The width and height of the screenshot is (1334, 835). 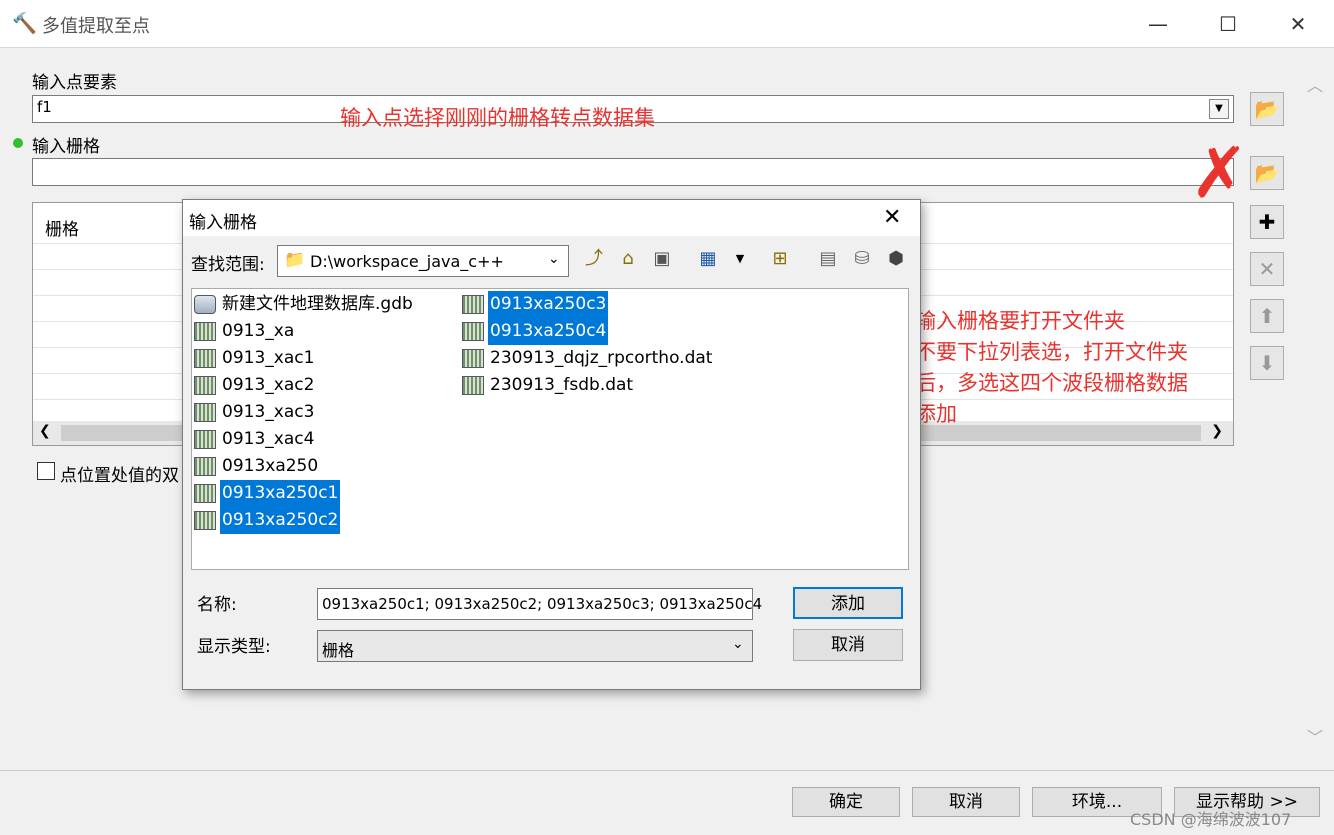 What do you see at coordinates (24, 23) in the screenshot?
I see `hammer-icon: 🔨` at bounding box center [24, 23].